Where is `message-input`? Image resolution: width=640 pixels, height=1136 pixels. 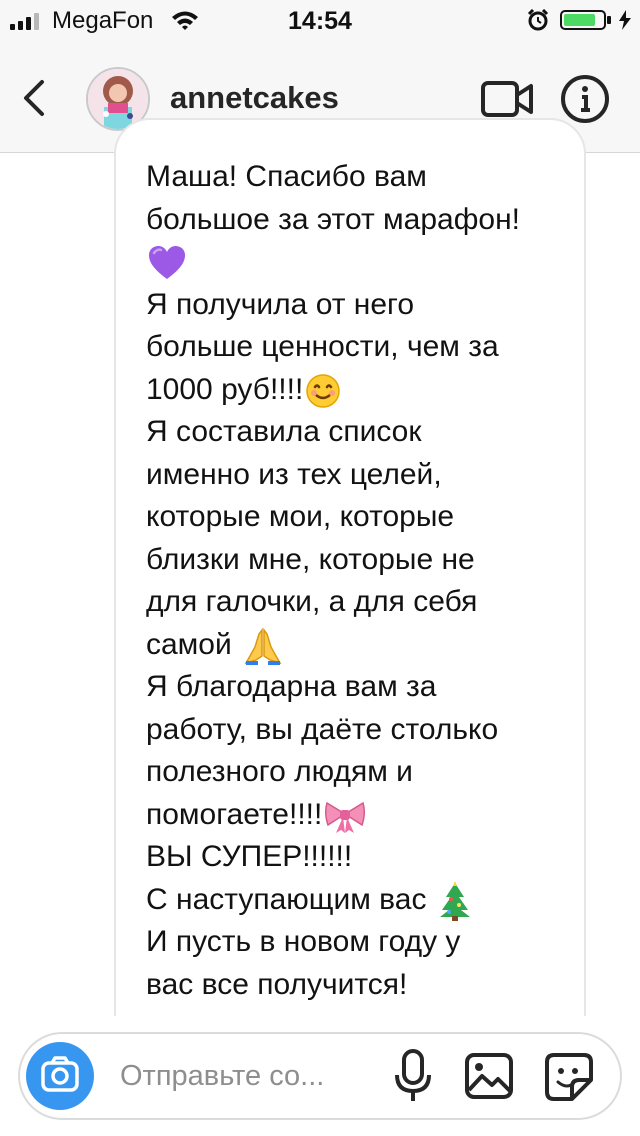
message-input is located at coordinates (243, 1076).